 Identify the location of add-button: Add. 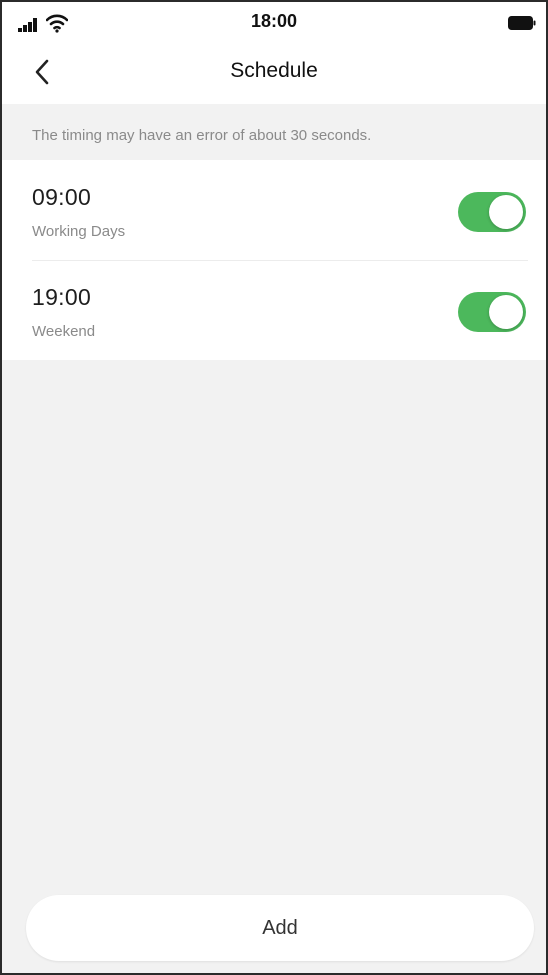
(280, 928).